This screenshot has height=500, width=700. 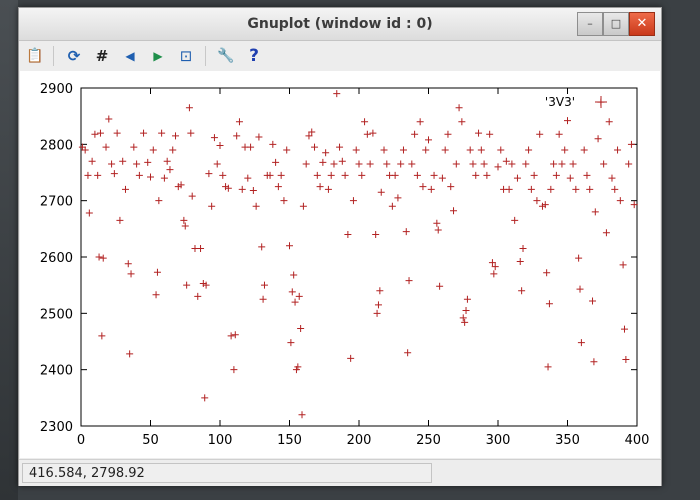 What do you see at coordinates (340, 24) in the screenshot?
I see `title-bar: Gnuplot (window id : 0) – □ ✕` at bounding box center [340, 24].